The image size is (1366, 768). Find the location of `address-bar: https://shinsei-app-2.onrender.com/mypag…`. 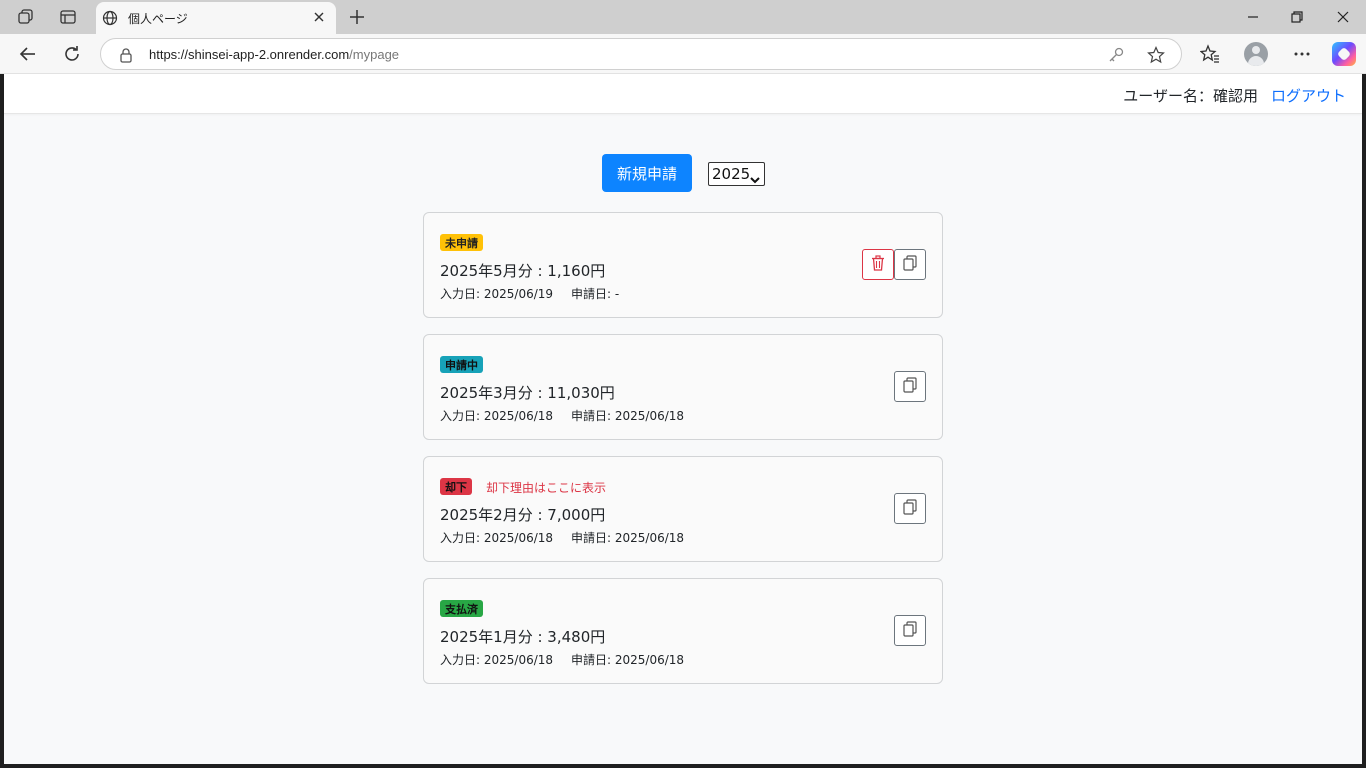

address-bar: https://shinsei-app-2.onrender.com/mypag… is located at coordinates (641, 54).